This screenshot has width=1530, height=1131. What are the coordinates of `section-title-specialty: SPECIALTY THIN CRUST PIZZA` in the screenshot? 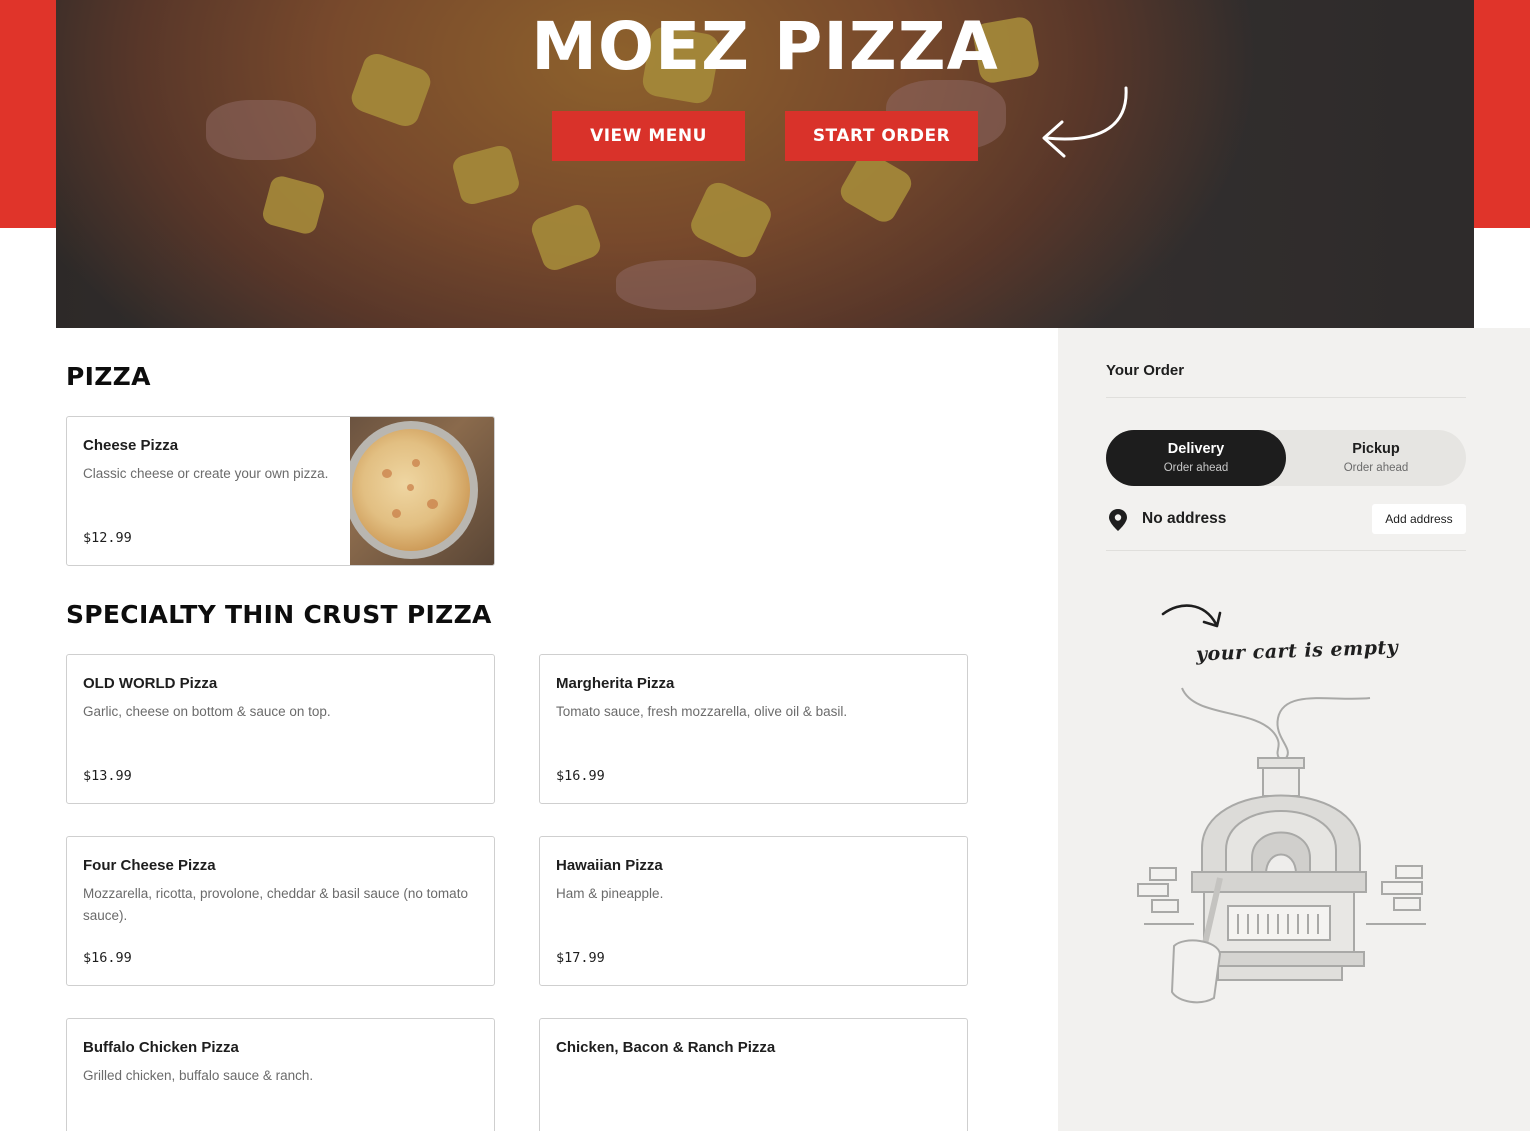 It's located at (279, 614).